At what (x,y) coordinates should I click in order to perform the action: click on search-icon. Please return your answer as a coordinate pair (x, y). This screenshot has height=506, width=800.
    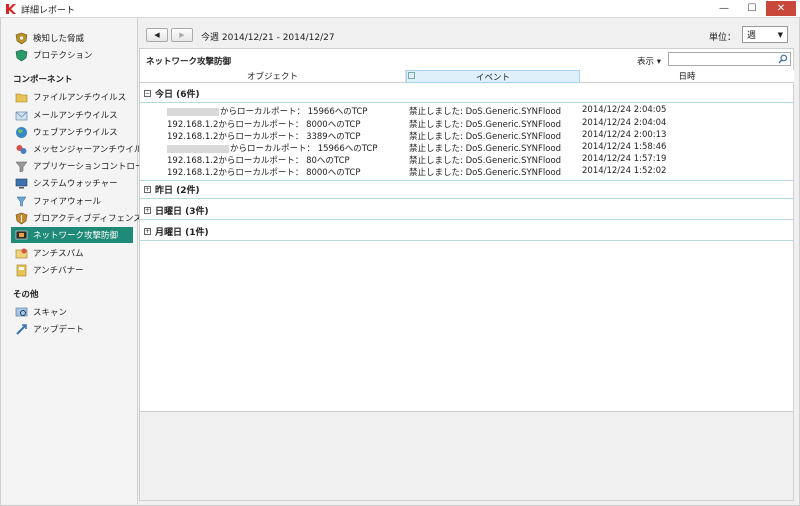
    Looking at the image, I should click on (783, 59).